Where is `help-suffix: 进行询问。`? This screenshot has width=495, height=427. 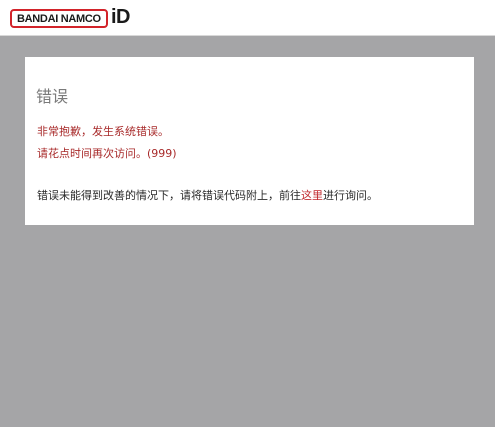
help-suffix: 进行询问。 is located at coordinates (350, 195).